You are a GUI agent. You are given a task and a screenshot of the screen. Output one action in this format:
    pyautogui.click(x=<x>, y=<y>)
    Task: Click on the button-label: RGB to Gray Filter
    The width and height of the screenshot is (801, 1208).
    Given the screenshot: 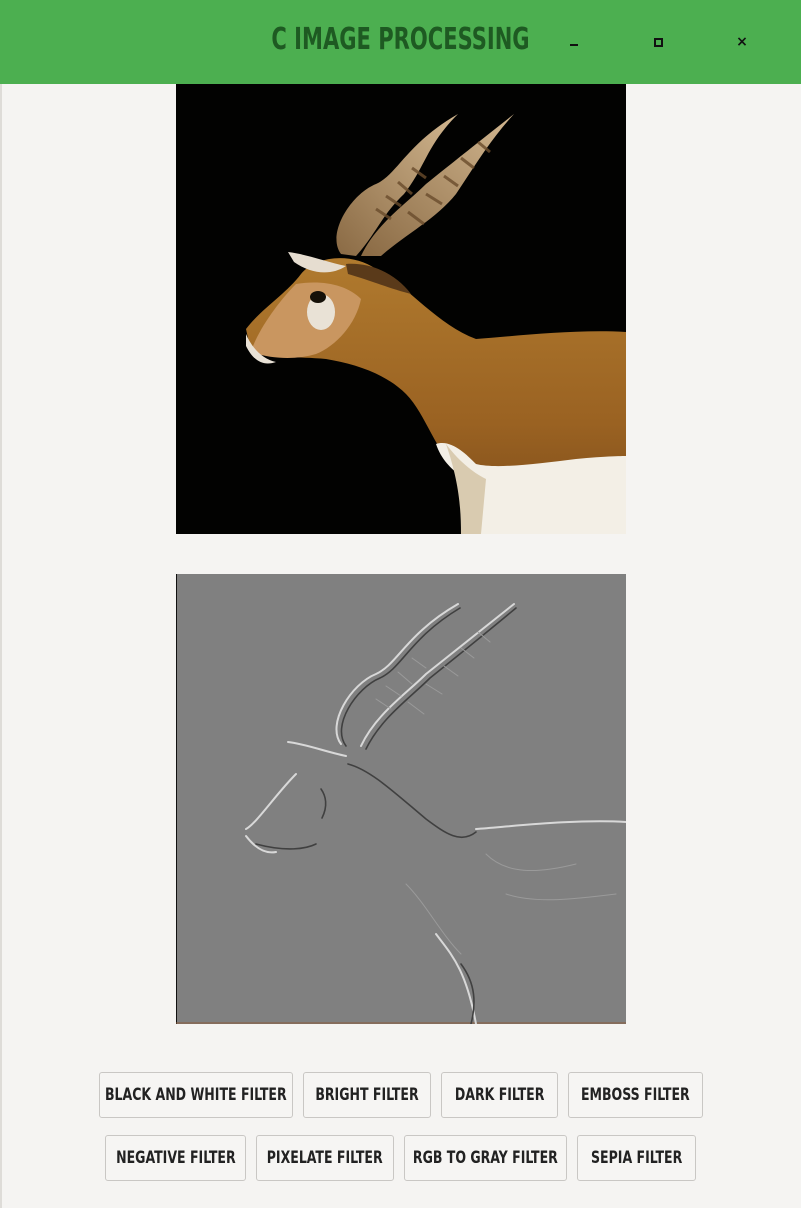 What is the action you would take?
    pyautogui.click(x=485, y=1158)
    